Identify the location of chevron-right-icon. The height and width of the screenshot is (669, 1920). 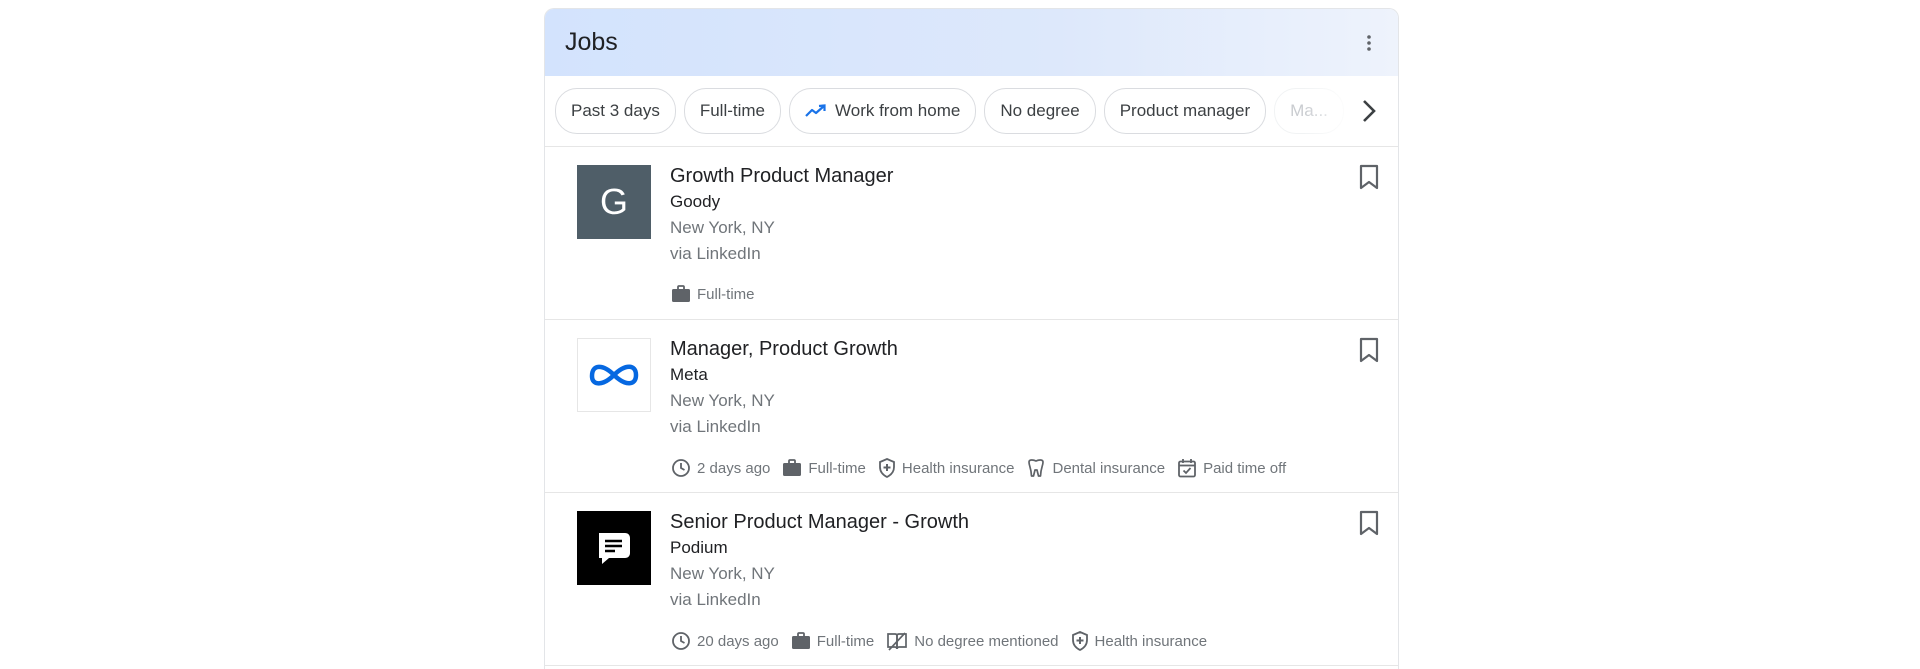
(1369, 111).